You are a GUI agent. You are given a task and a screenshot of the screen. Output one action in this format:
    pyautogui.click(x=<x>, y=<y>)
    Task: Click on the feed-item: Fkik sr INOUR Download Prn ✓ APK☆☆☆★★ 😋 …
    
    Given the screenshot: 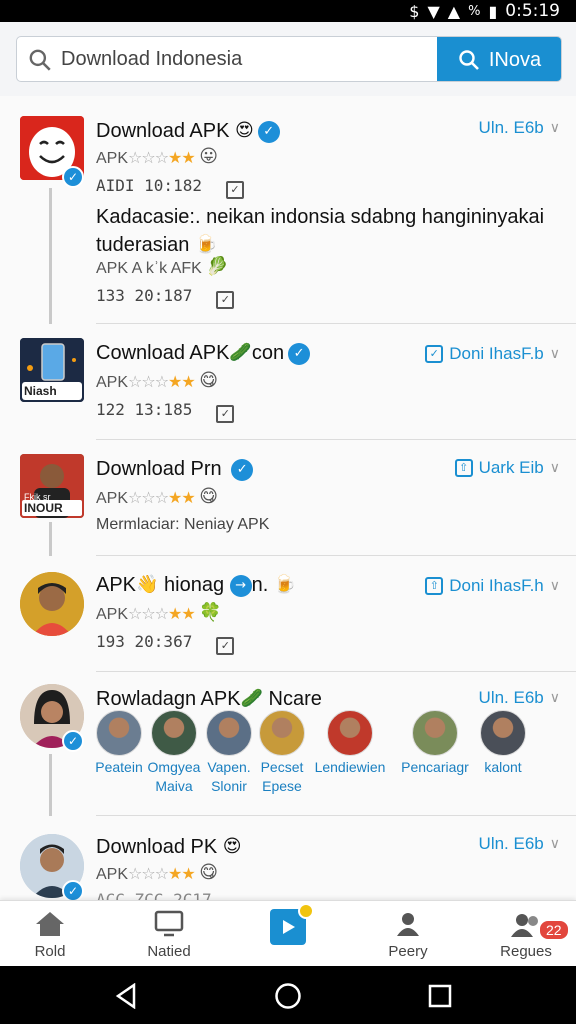 What is the action you would take?
    pyautogui.click(x=288, y=498)
    